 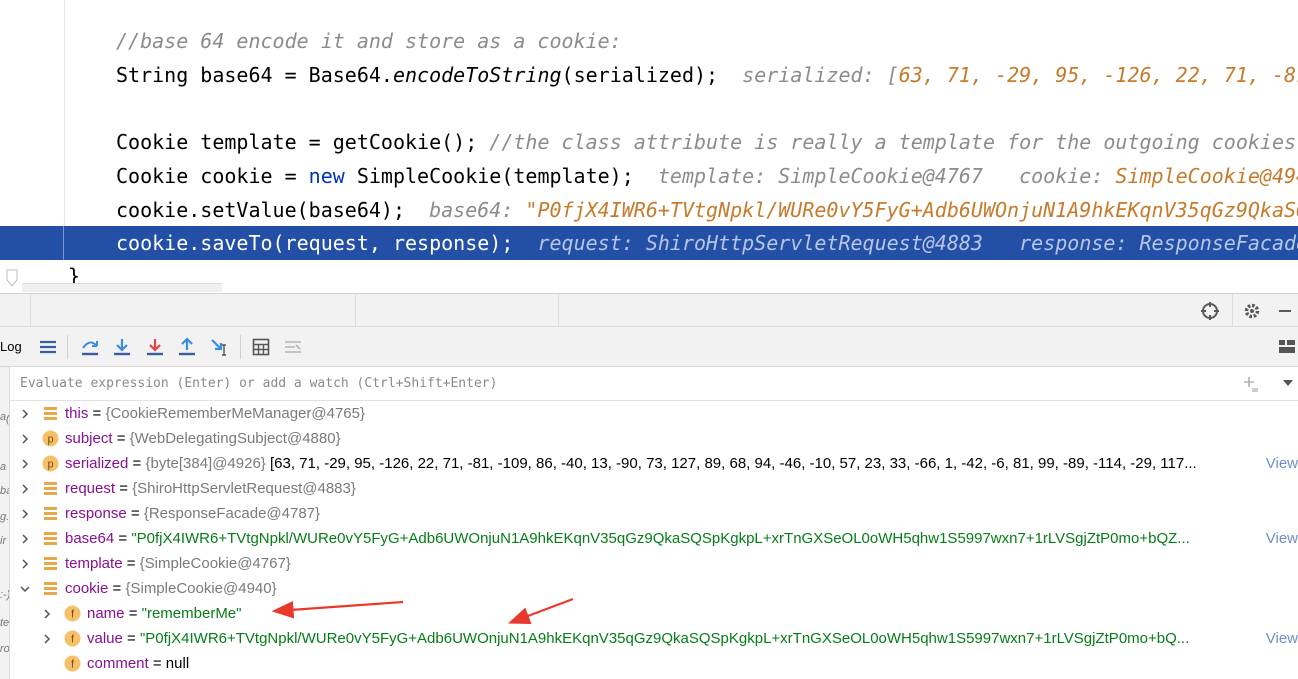 What do you see at coordinates (5, 649) in the screenshot?
I see `left-strip-text: ro` at bounding box center [5, 649].